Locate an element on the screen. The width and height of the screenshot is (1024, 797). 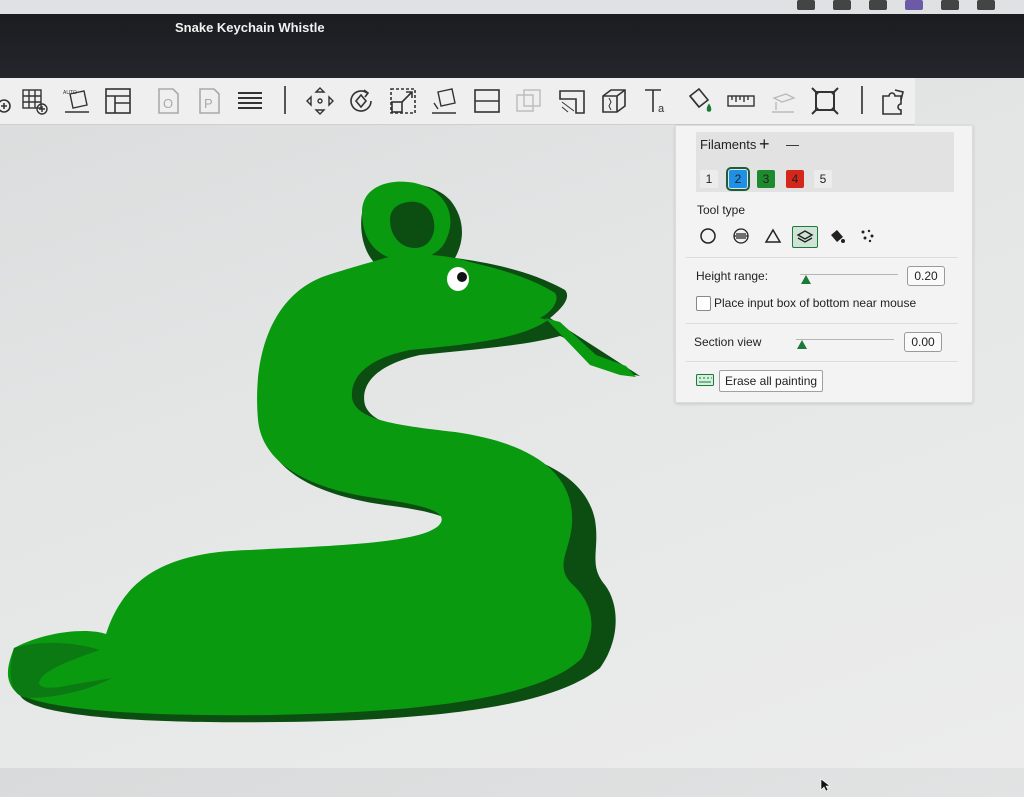
puzzle-icon is located at coordinates (894, 101).